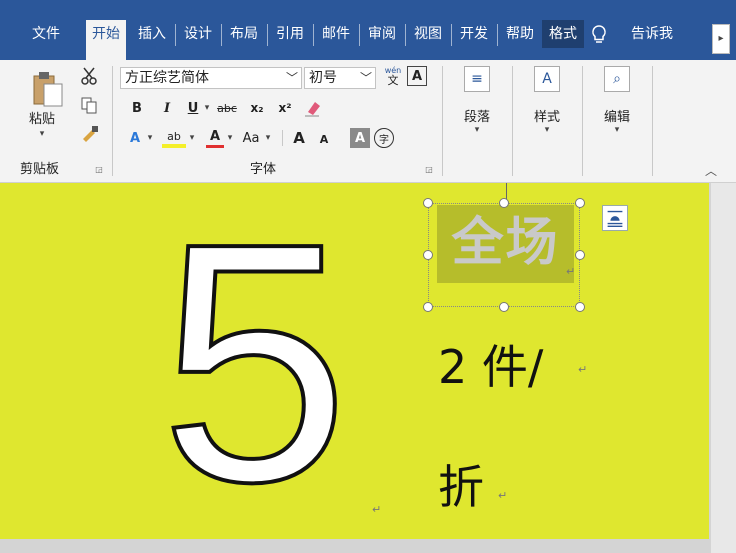  I want to click on body-text-line-1: 2 件/, so click(490, 364).